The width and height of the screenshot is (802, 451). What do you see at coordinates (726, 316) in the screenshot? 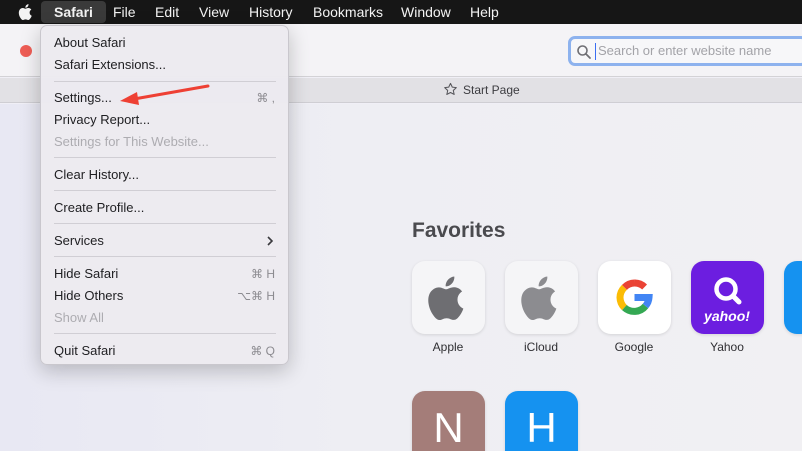
I see `svg-text: yahoo!` at bounding box center [726, 316].